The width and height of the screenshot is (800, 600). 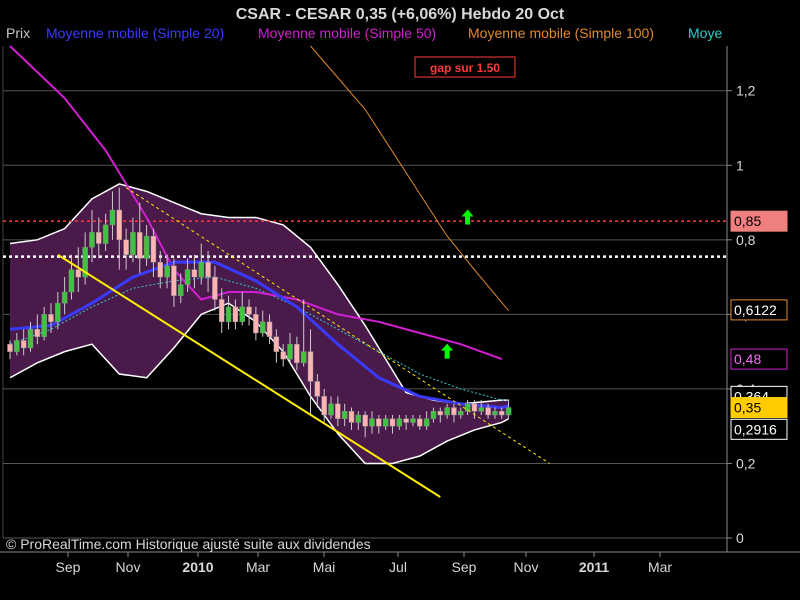 What do you see at coordinates (740, 538) in the screenshot?
I see `y-tick-label: 0` at bounding box center [740, 538].